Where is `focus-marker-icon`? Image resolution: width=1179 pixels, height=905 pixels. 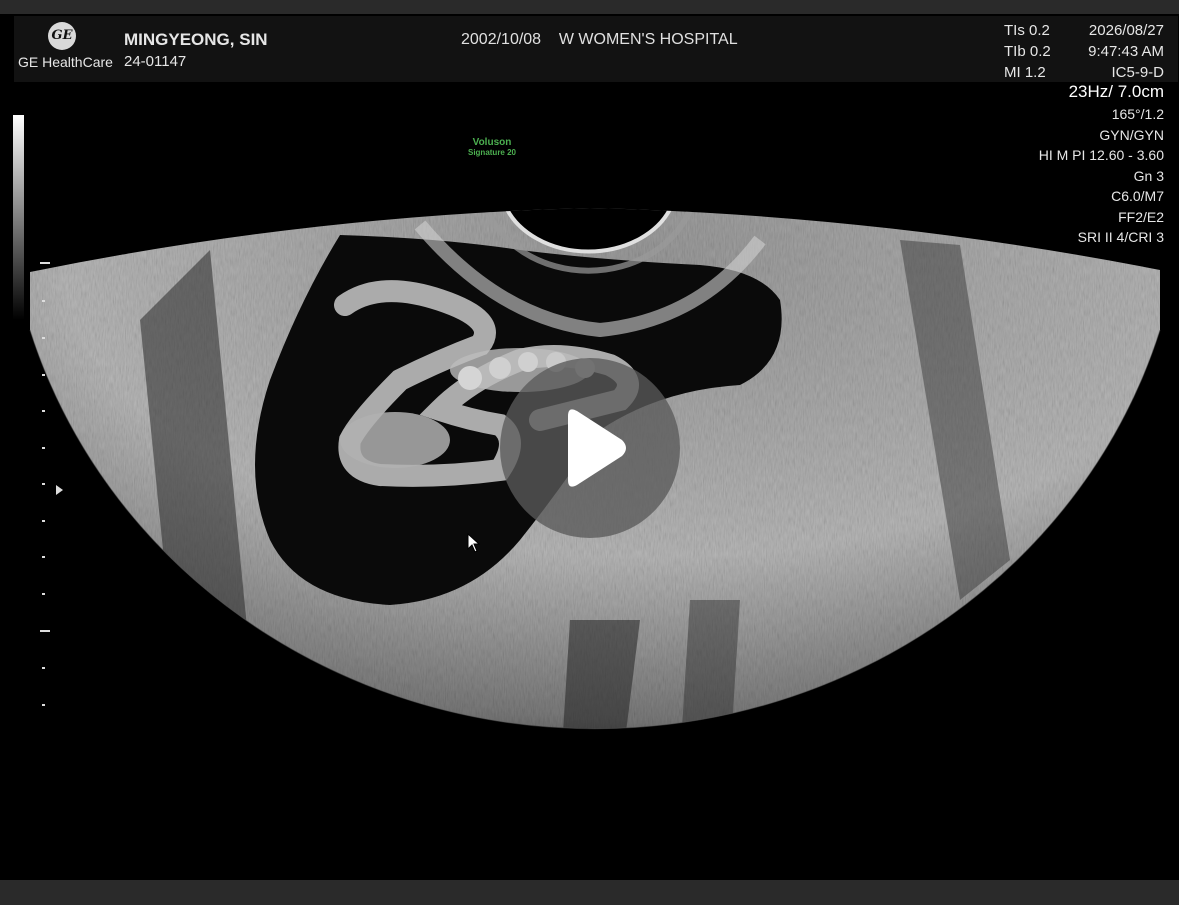 focus-marker-icon is located at coordinates (59, 490).